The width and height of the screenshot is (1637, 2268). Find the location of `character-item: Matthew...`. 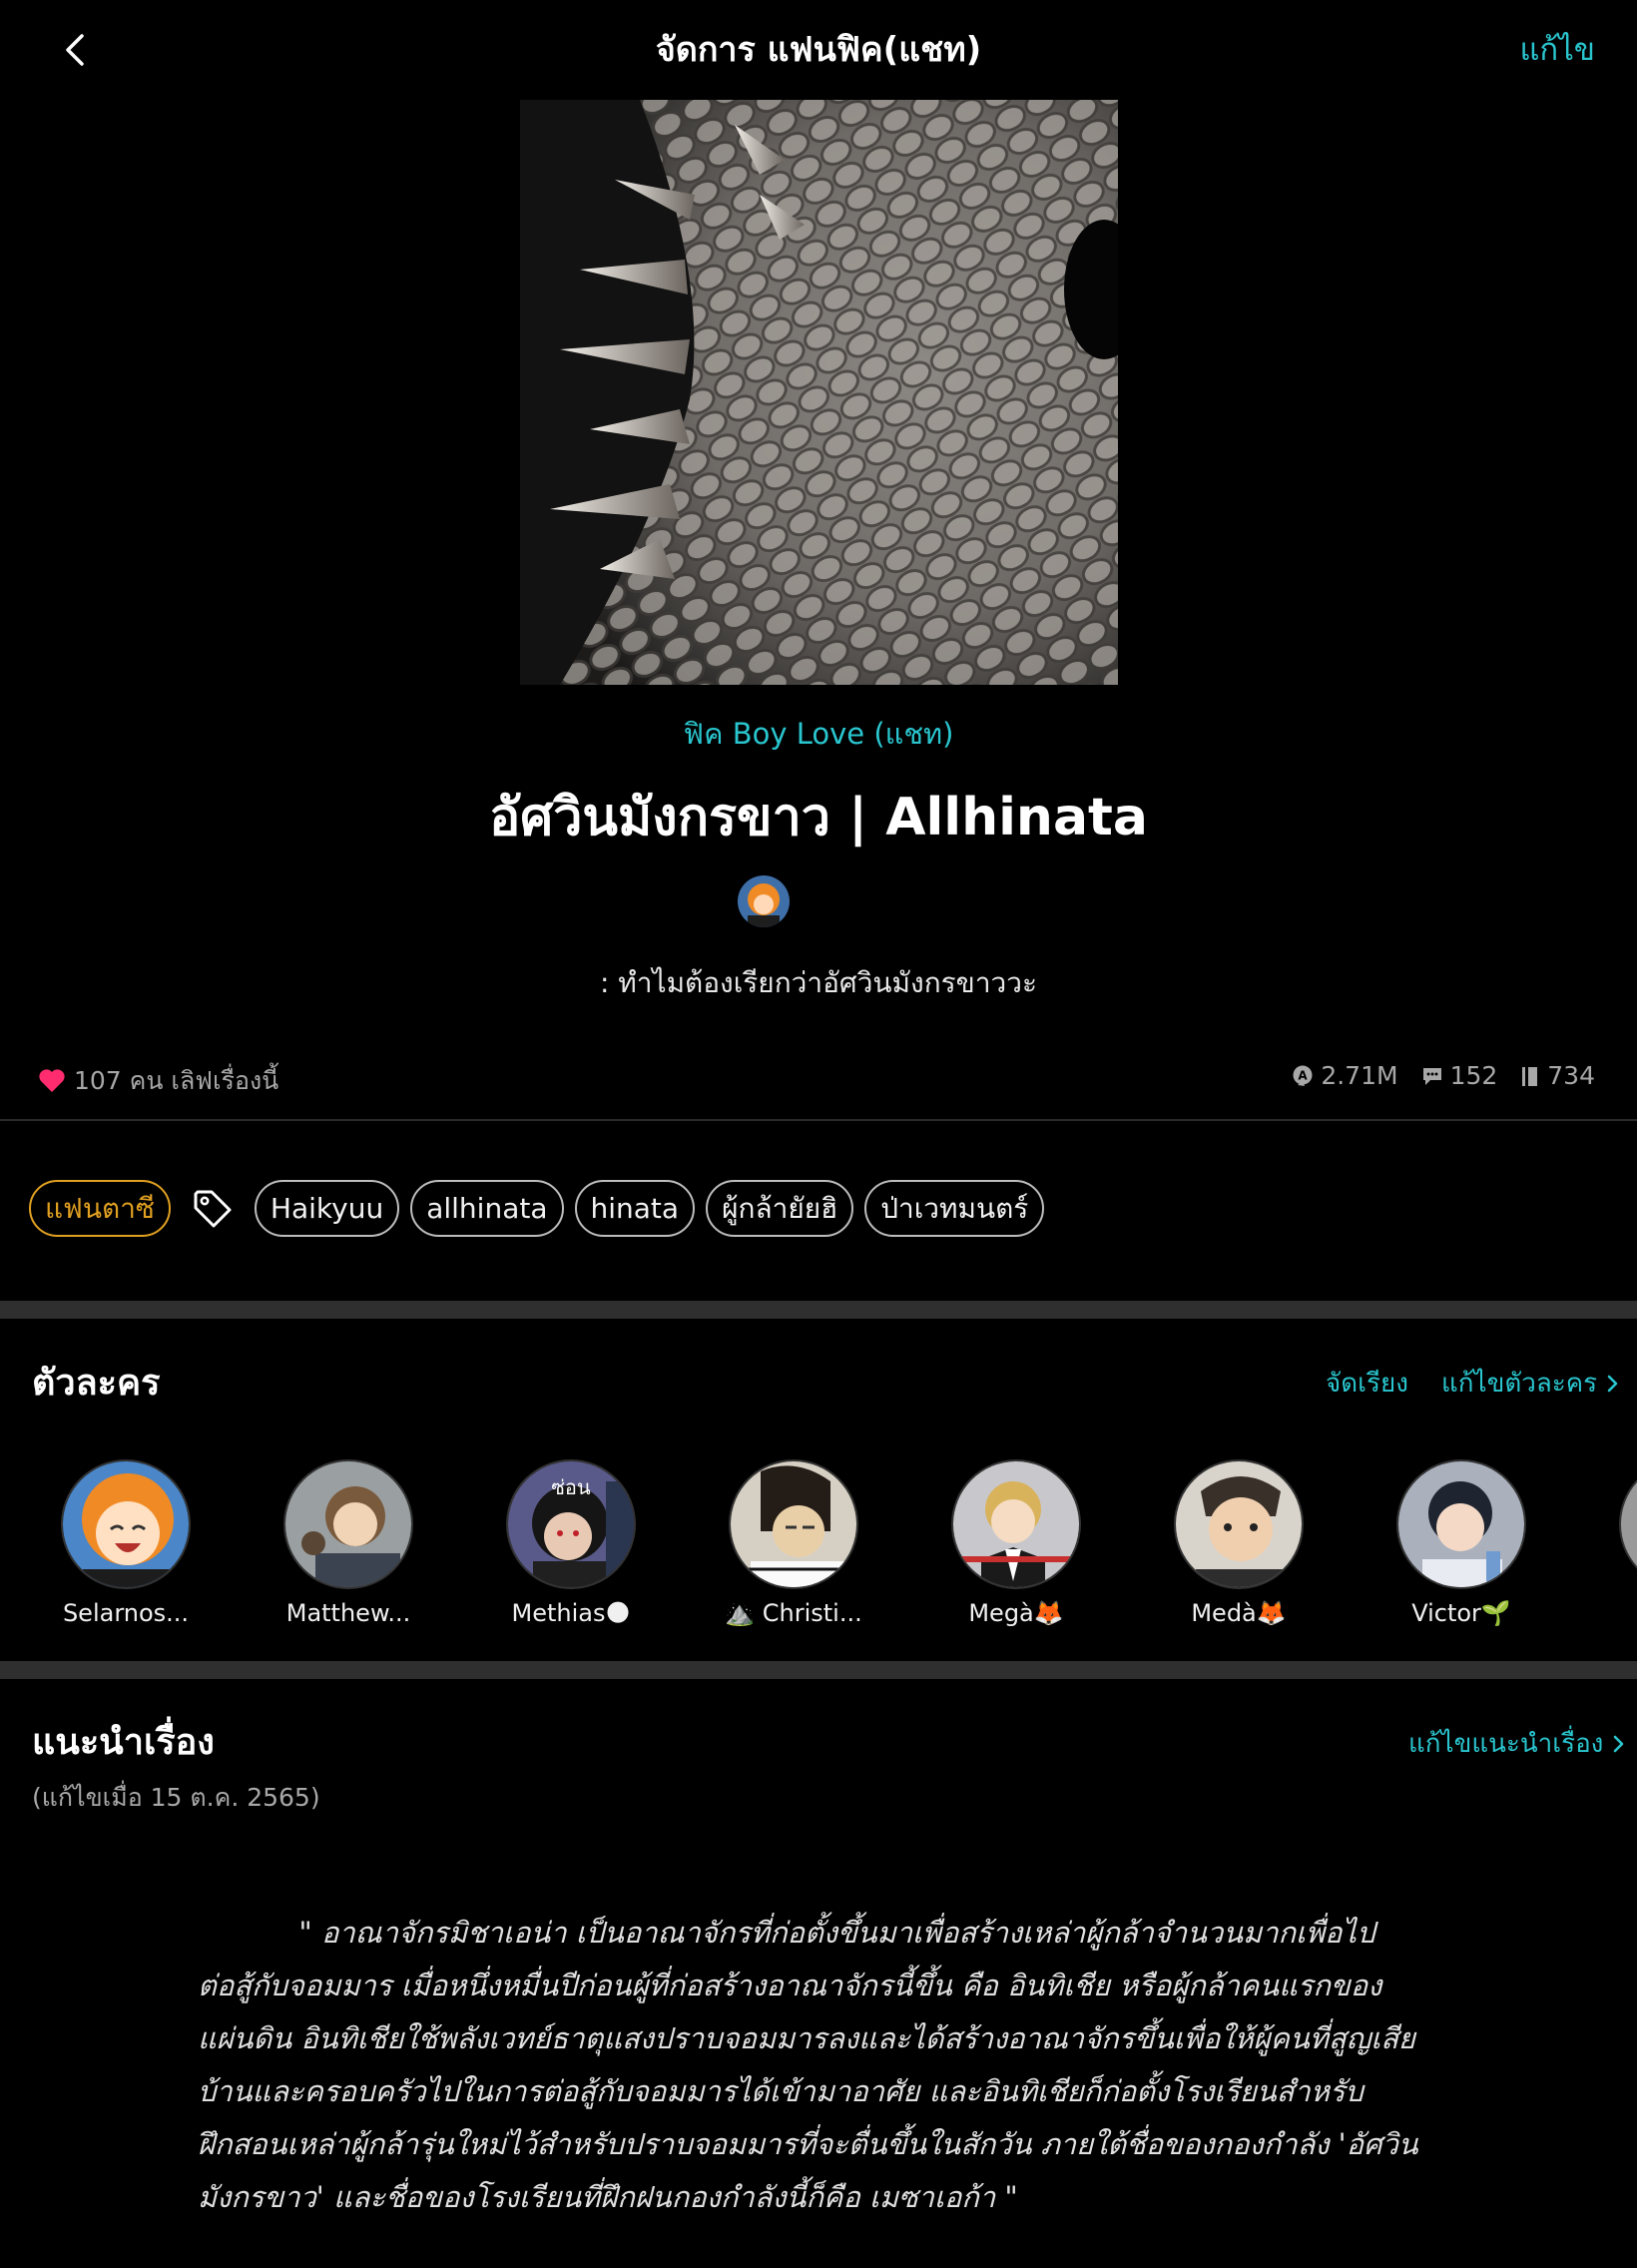

character-item: Matthew... is located at coordinates (348, 1543).